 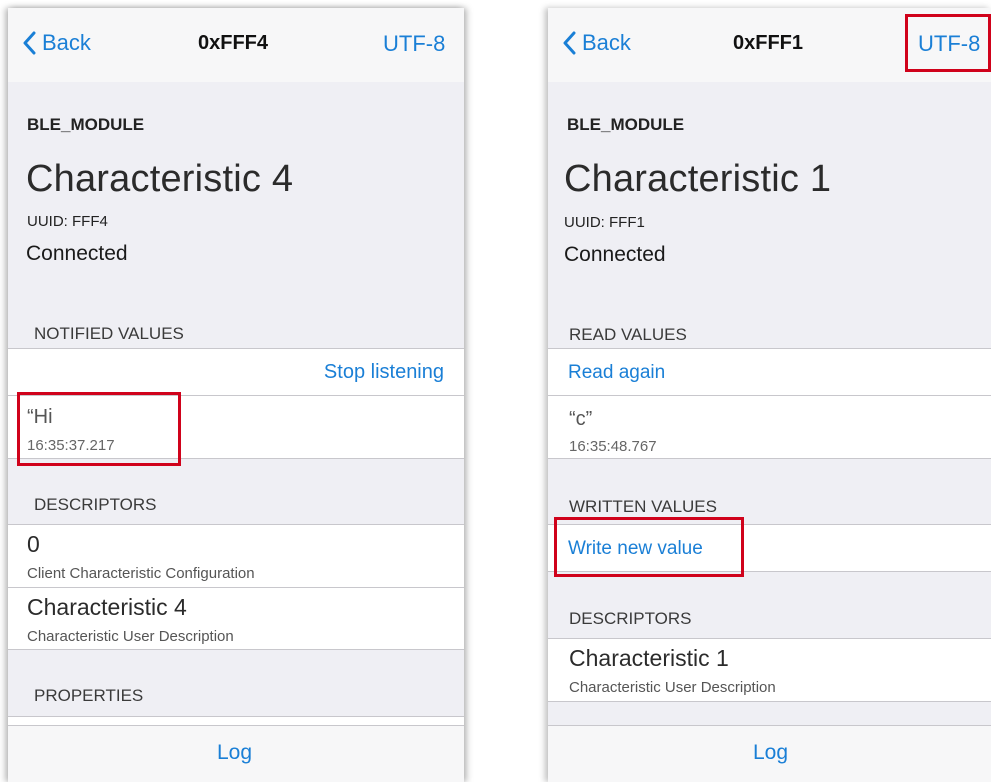 I want to click on notified-values-header: NOTIFIED VALUES, so click(x=109, y=333).